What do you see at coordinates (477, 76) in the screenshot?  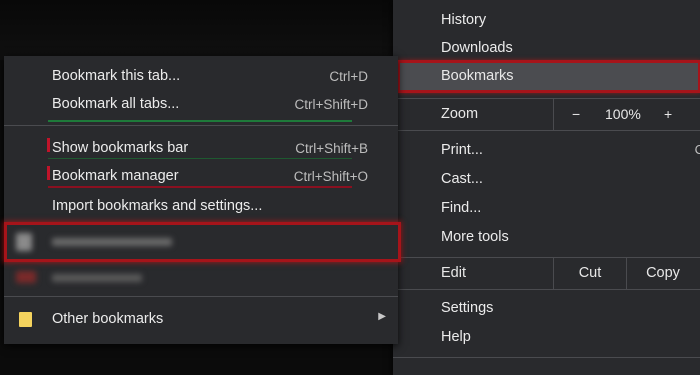 I see `menu-item-label: Bookmarks` at bounding box center [477, 76].